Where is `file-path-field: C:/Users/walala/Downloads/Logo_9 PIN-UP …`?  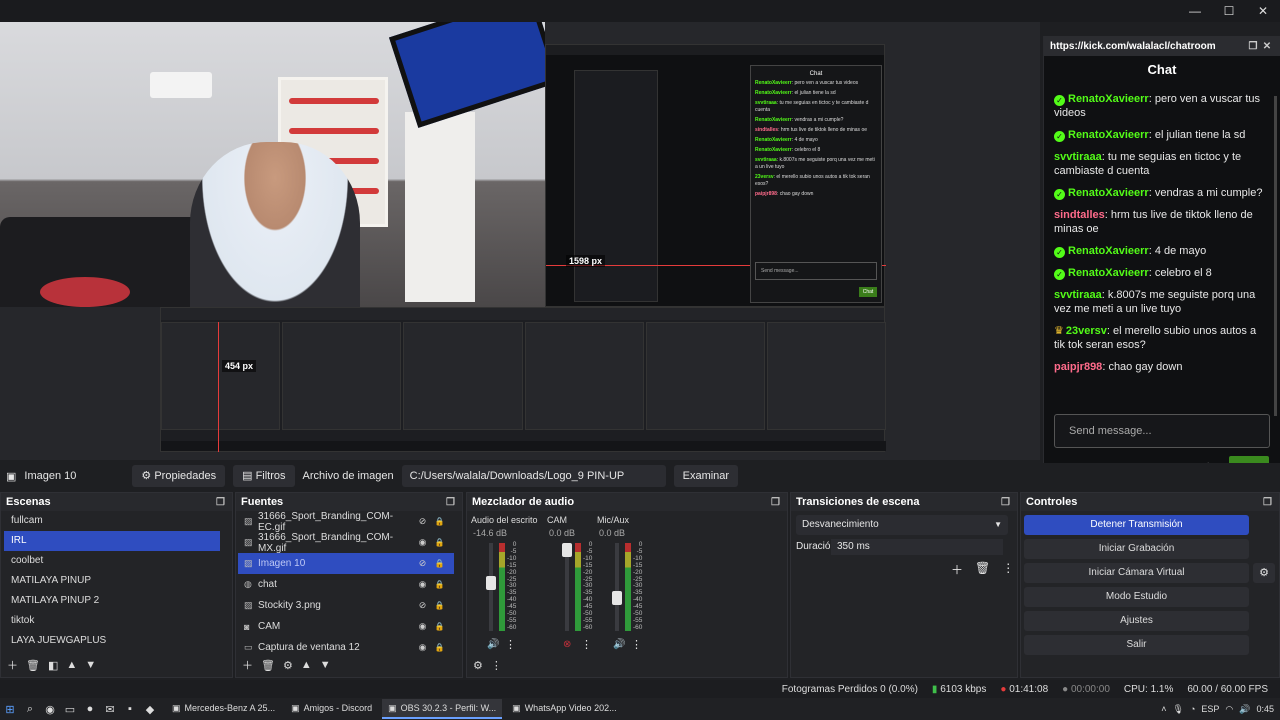
file-path-field: C:/Users/walala/Downloads/Logo_9 PIN-UP … is located at coordinates (533, 484).